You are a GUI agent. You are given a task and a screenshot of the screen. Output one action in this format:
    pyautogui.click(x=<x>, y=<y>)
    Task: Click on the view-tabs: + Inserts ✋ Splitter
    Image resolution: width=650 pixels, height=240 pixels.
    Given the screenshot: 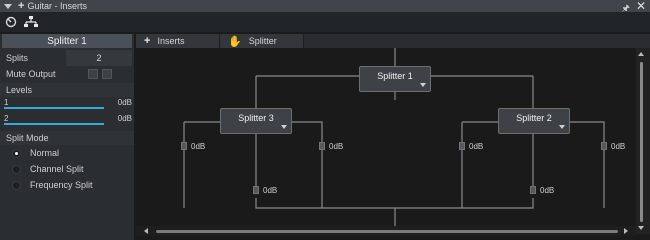 What is the action you would take?
    pyautogui.click(x=393, y=41)
    